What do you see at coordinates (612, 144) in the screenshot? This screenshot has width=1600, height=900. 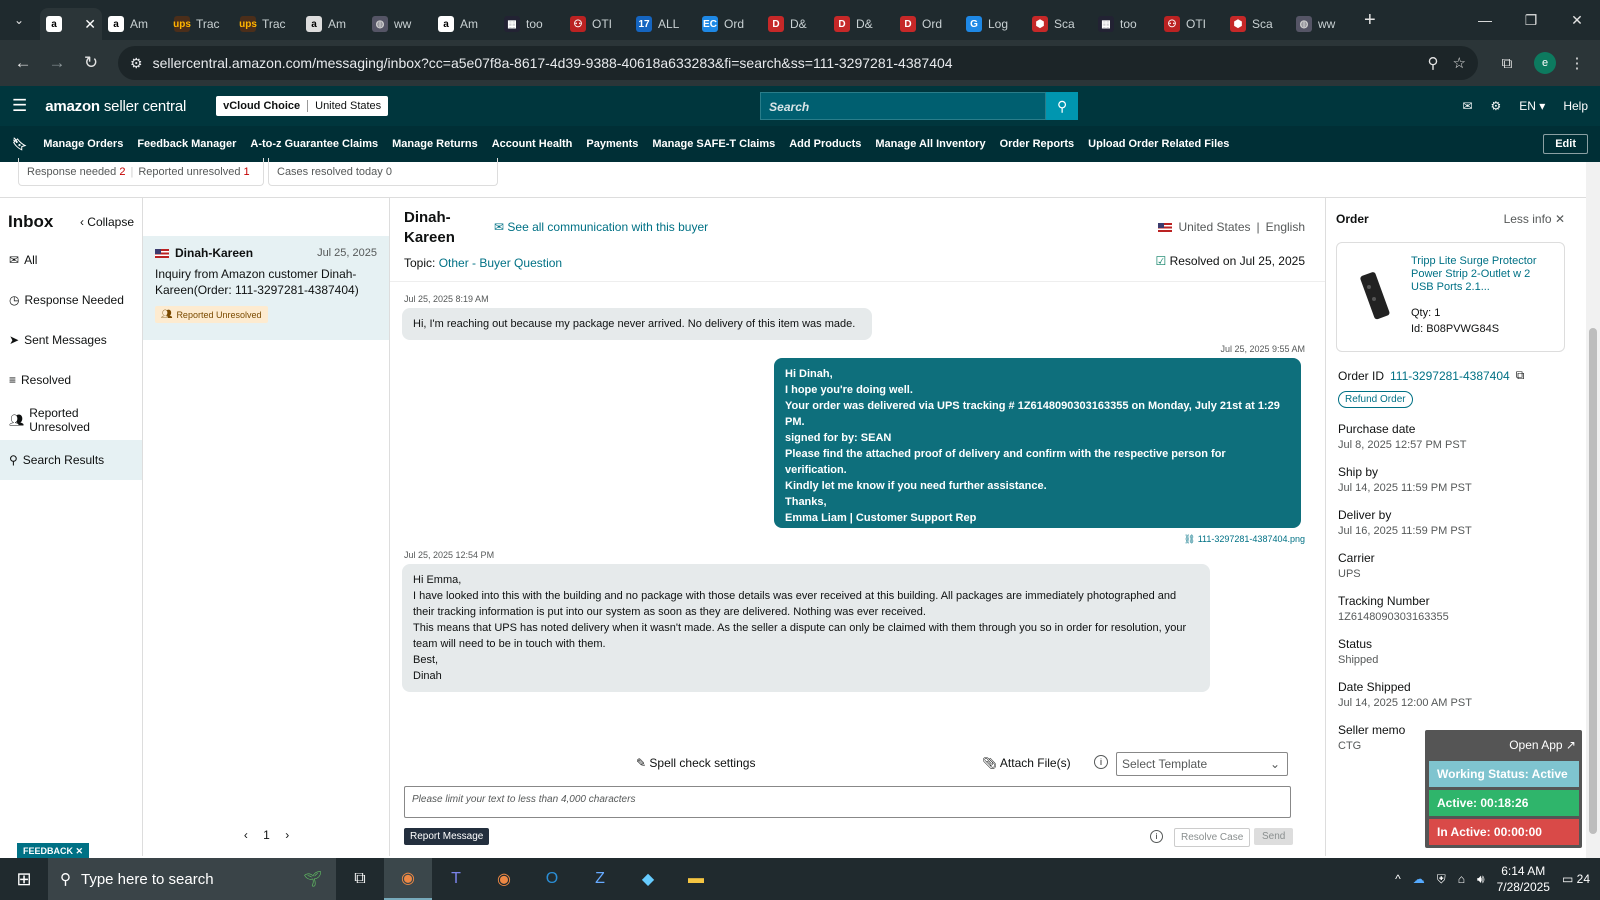 I see `nav-link: Payments` at bounding box center [612, 144].